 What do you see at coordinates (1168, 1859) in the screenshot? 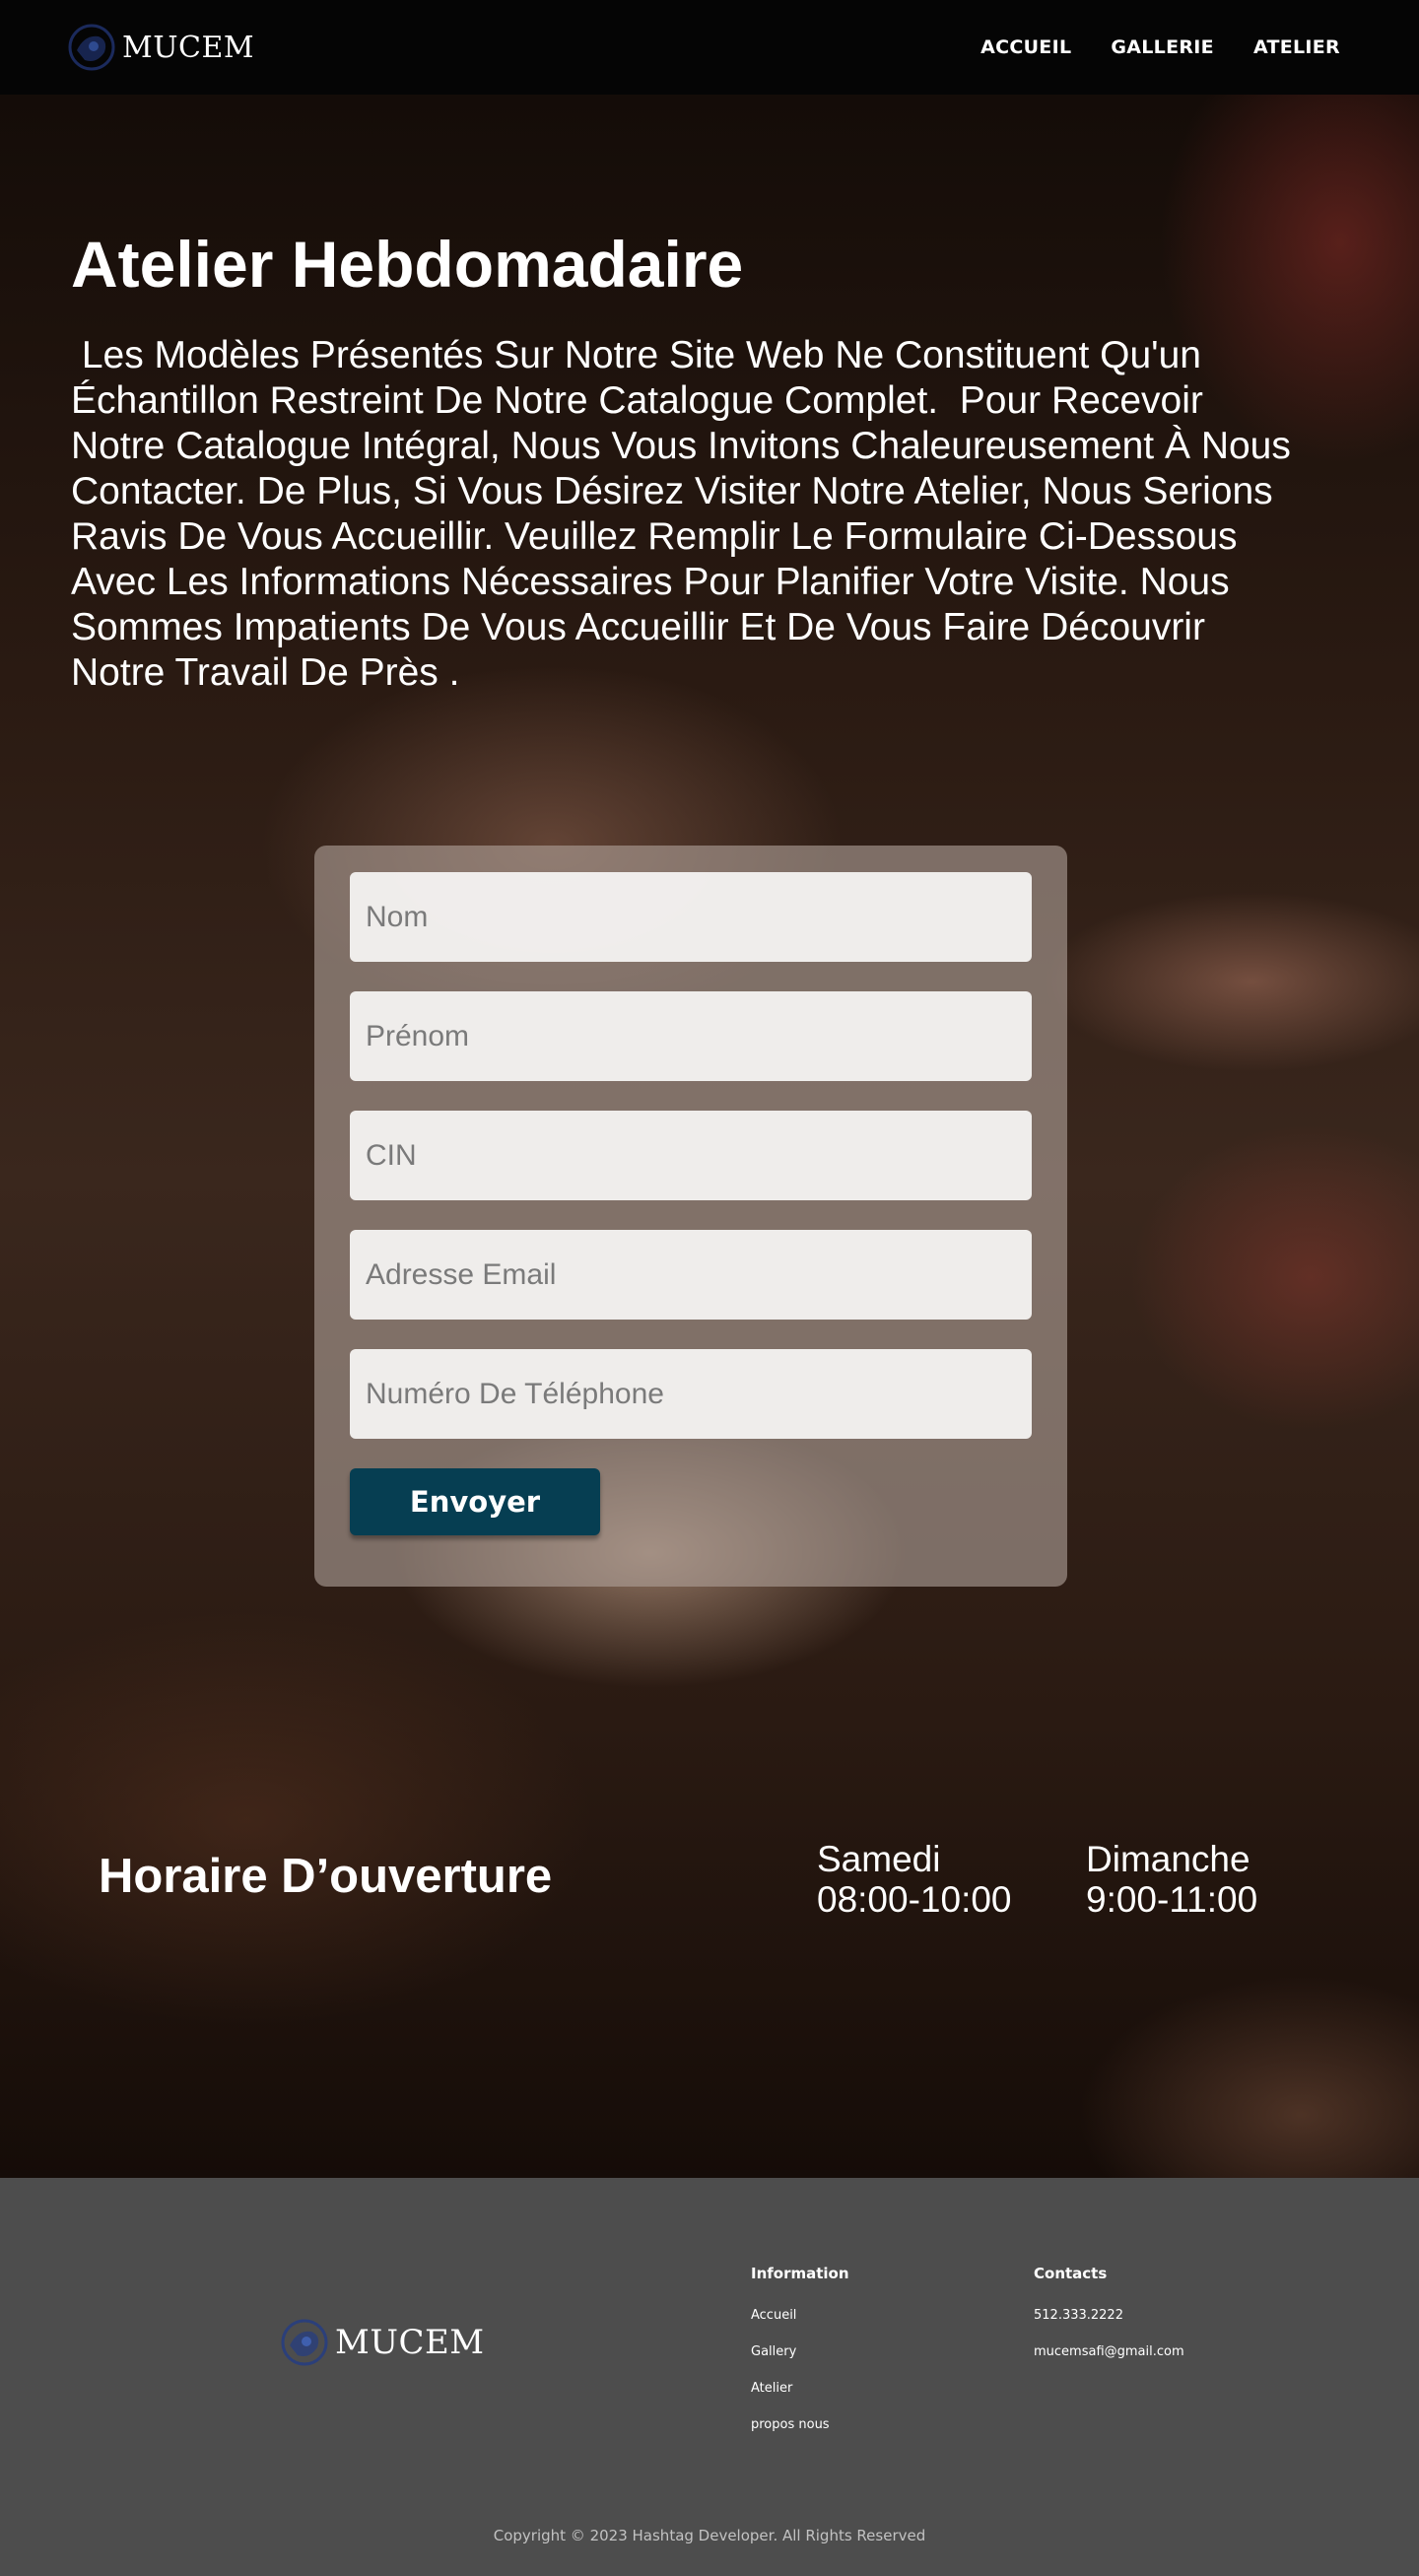
I see `day-name: Dimanche` at bounding box center [1168, 1859].